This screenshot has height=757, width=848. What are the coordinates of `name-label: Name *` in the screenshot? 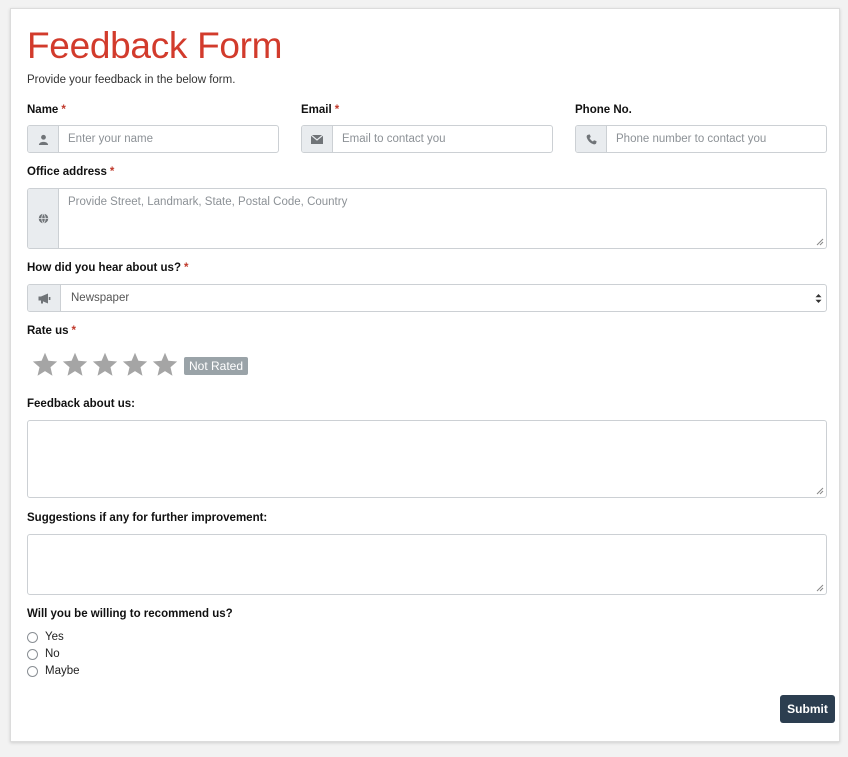 It's located at (46, 110).